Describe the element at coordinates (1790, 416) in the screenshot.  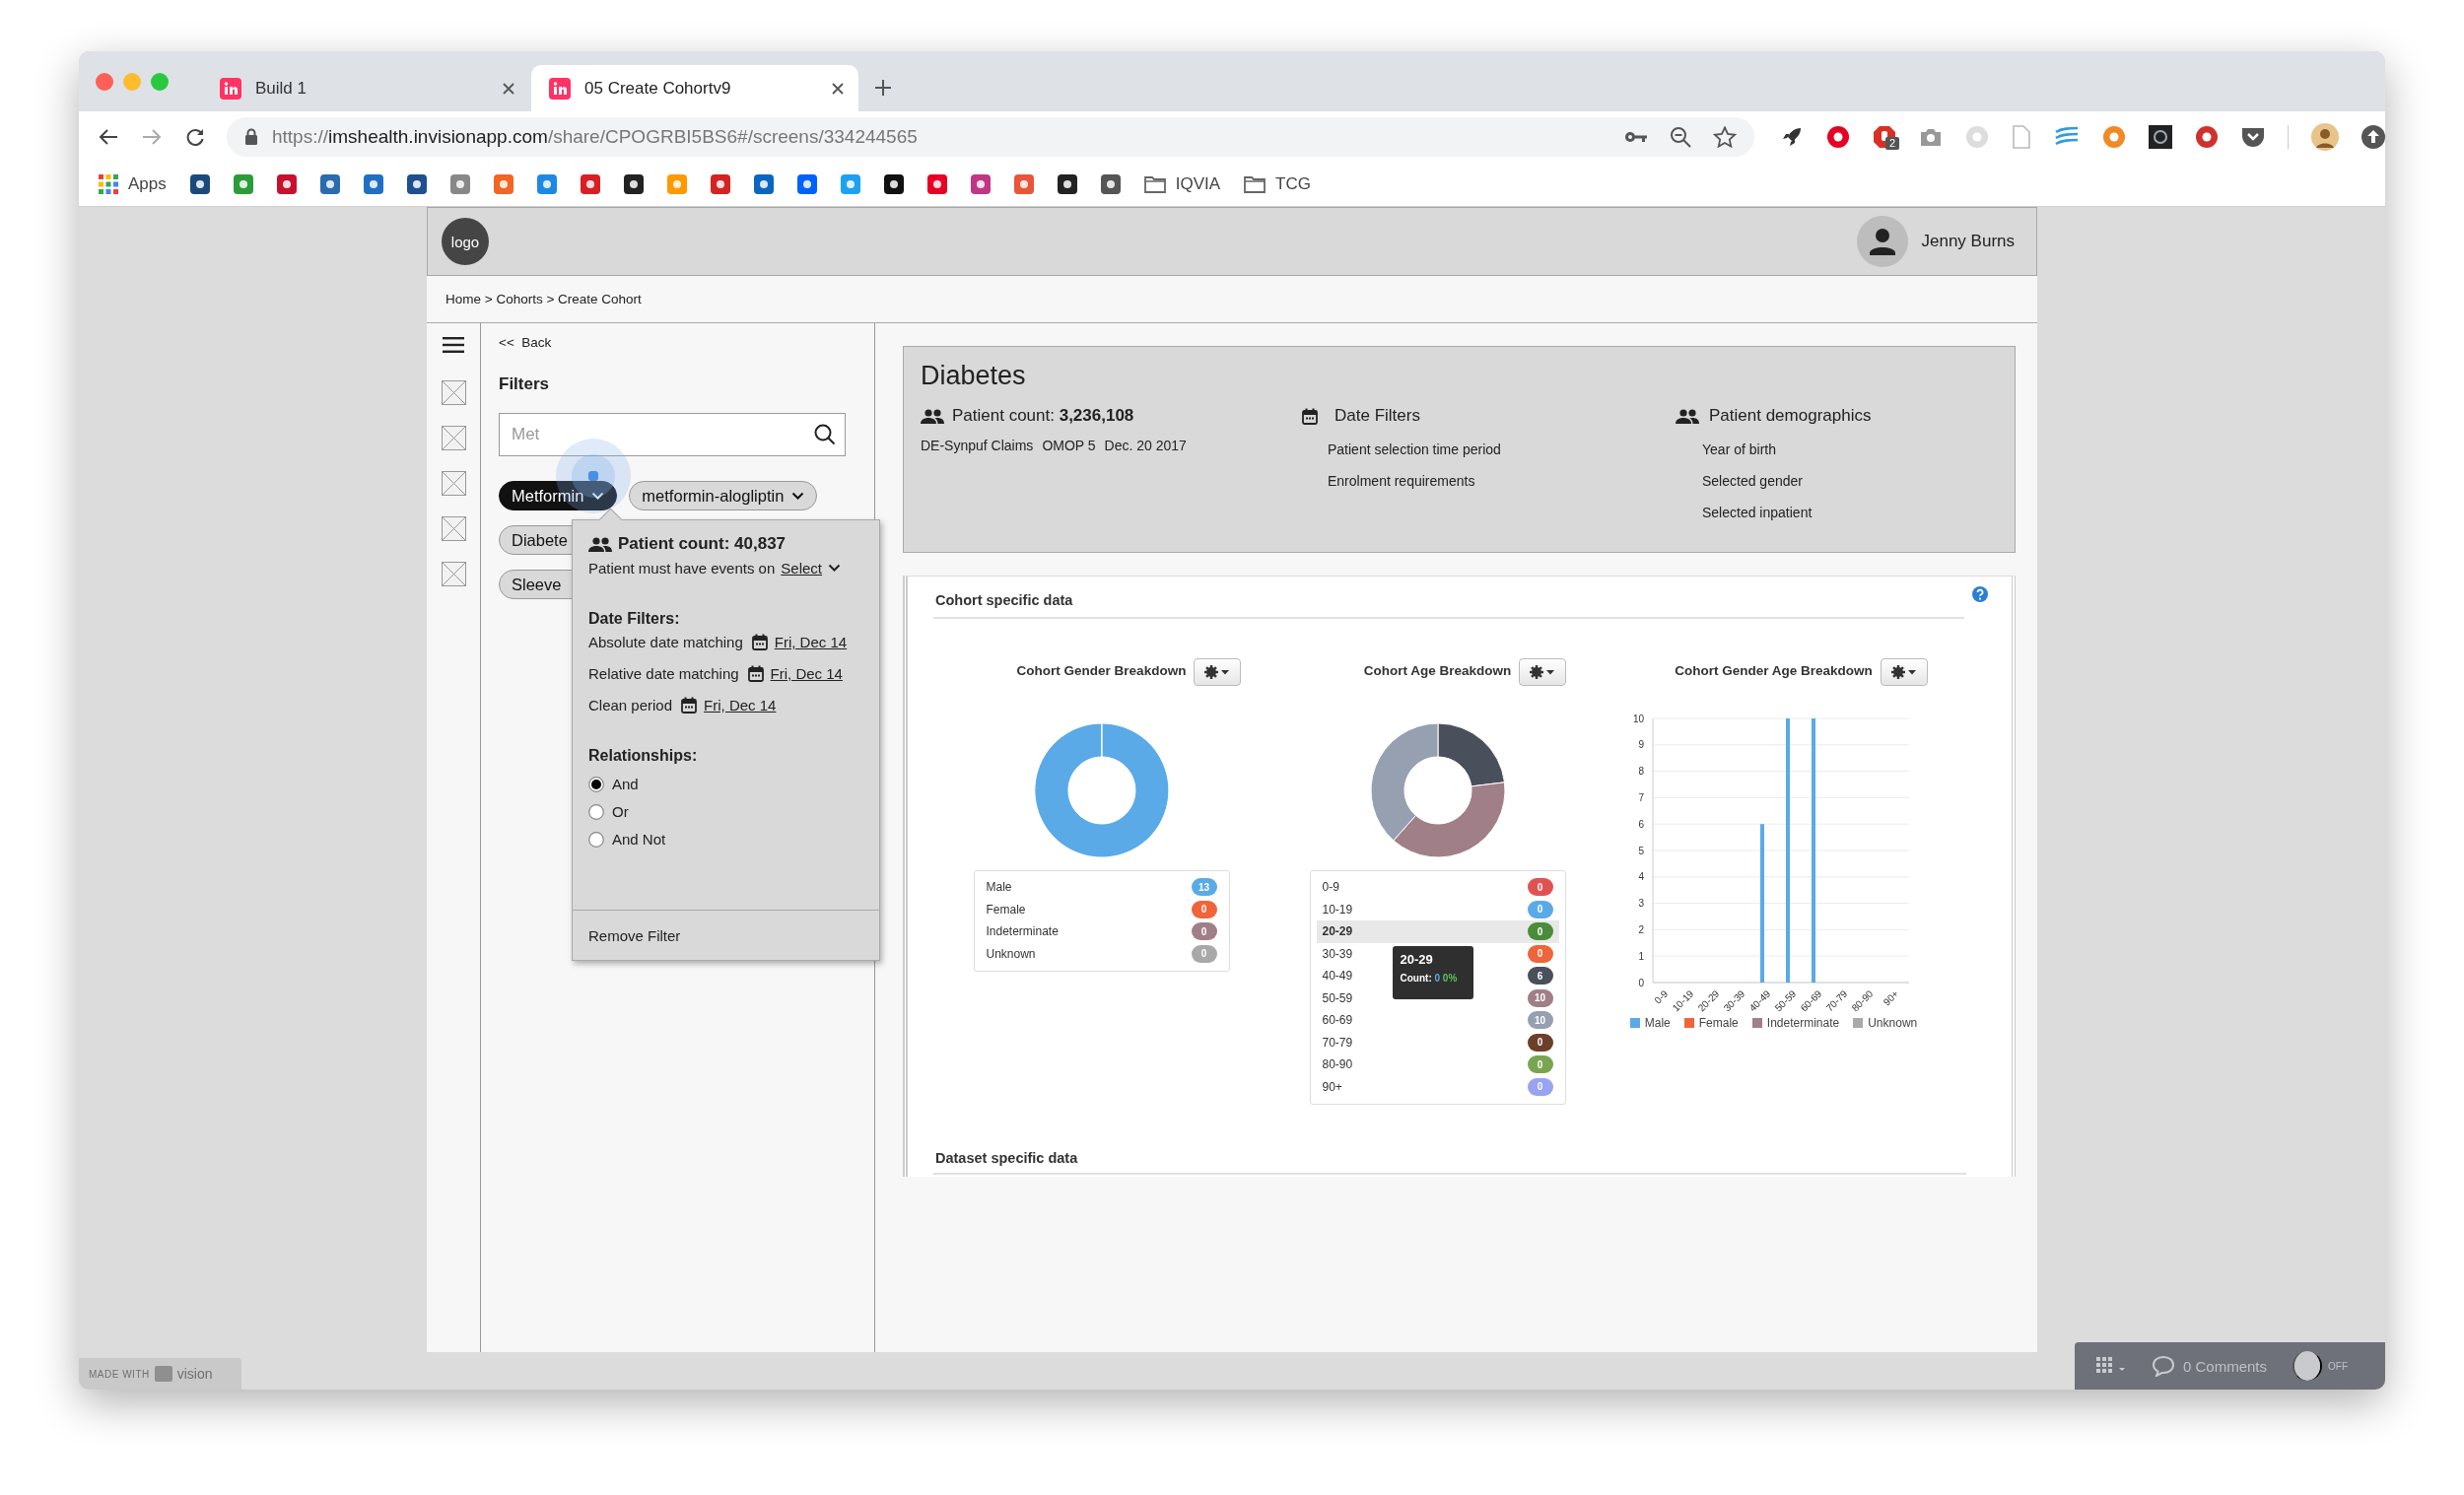
I see `section-heading: Patient demographics` at that location.